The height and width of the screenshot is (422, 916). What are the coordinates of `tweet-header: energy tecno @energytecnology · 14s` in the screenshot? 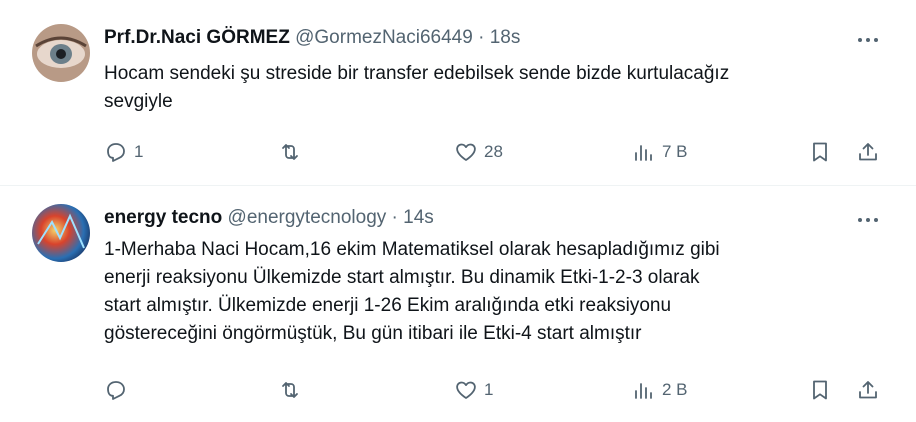 It's located at (269, 218).